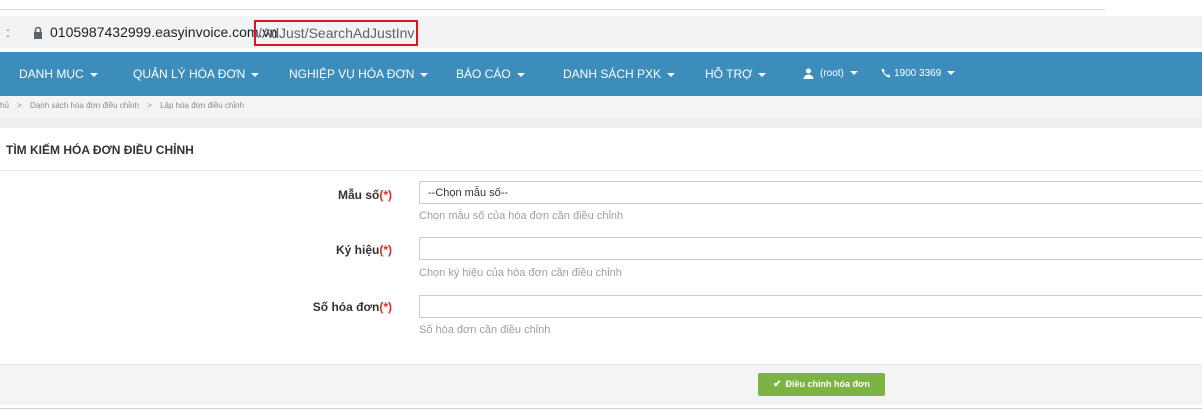 The height and width of the screenshot is (412, 1202). What do you see at coordinates (552, 9) in the screenshot?
I see `tab-strip-divider` at bounding box center [552, 9].